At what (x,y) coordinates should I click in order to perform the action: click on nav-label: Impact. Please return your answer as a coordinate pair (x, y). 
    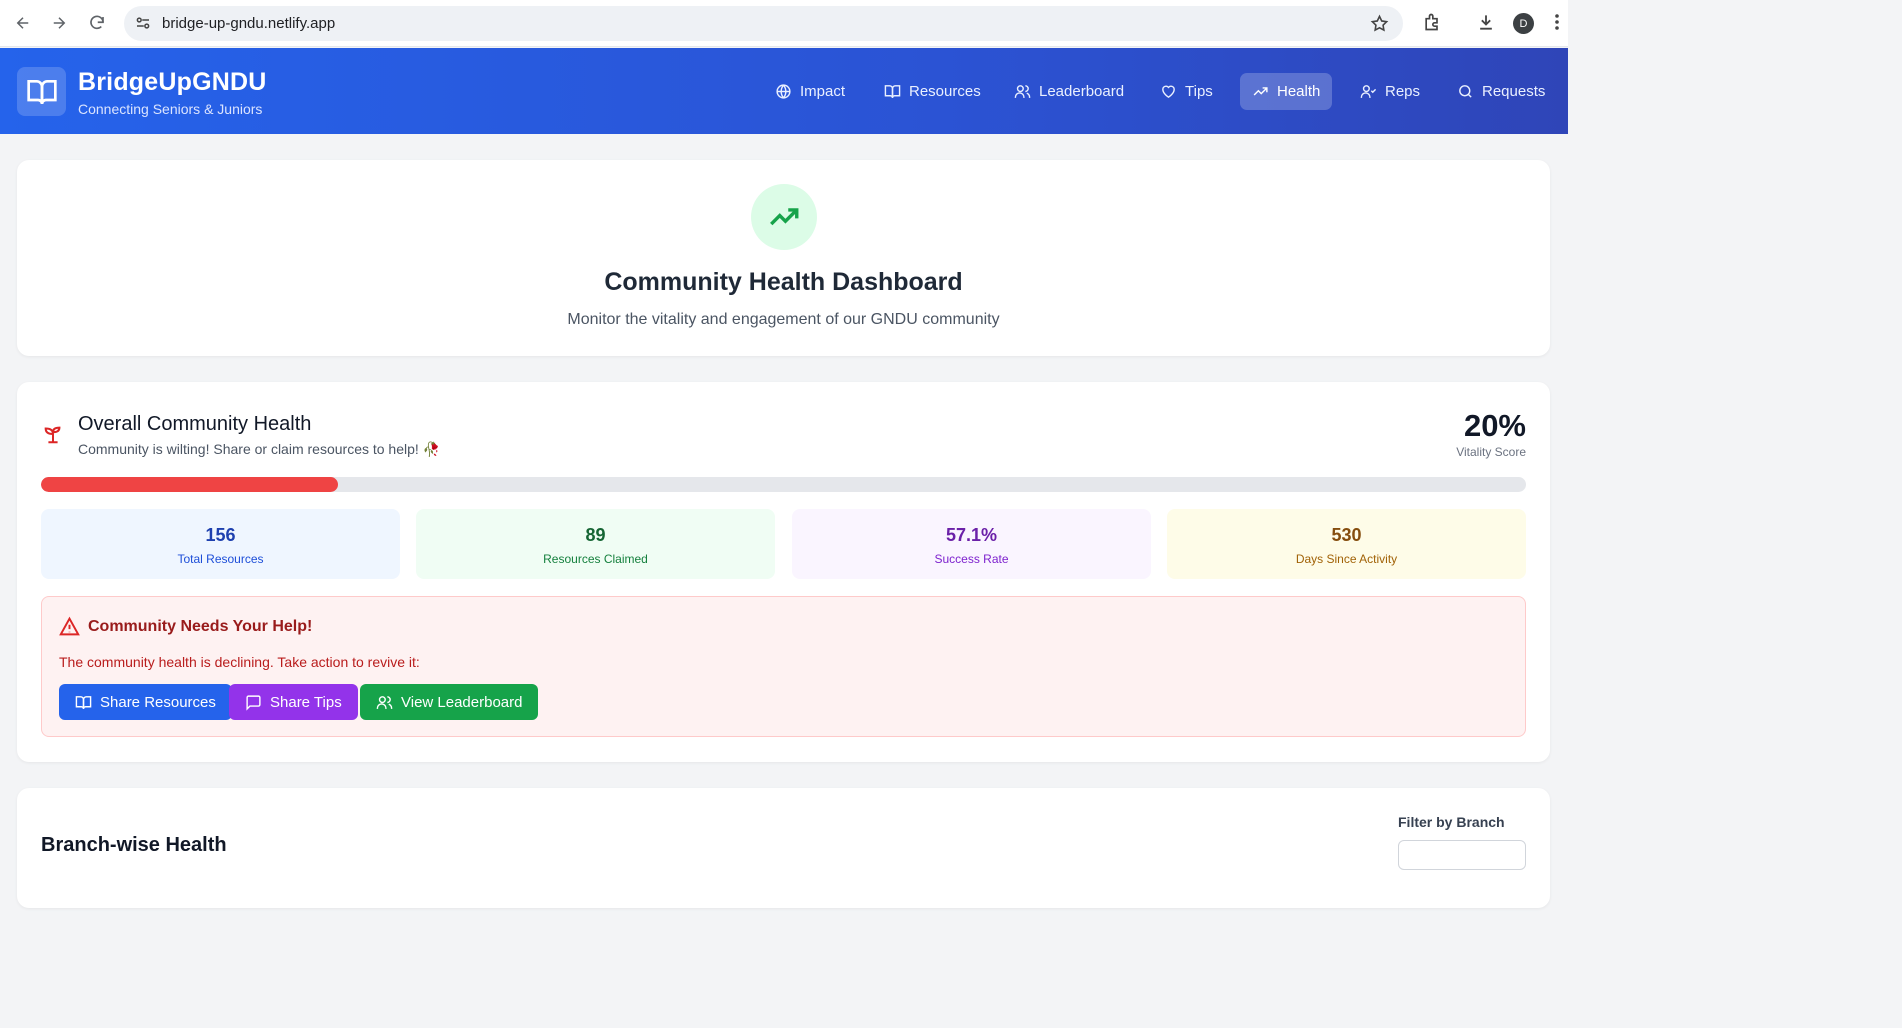
    Looking at the image, I should click on (823, 91).